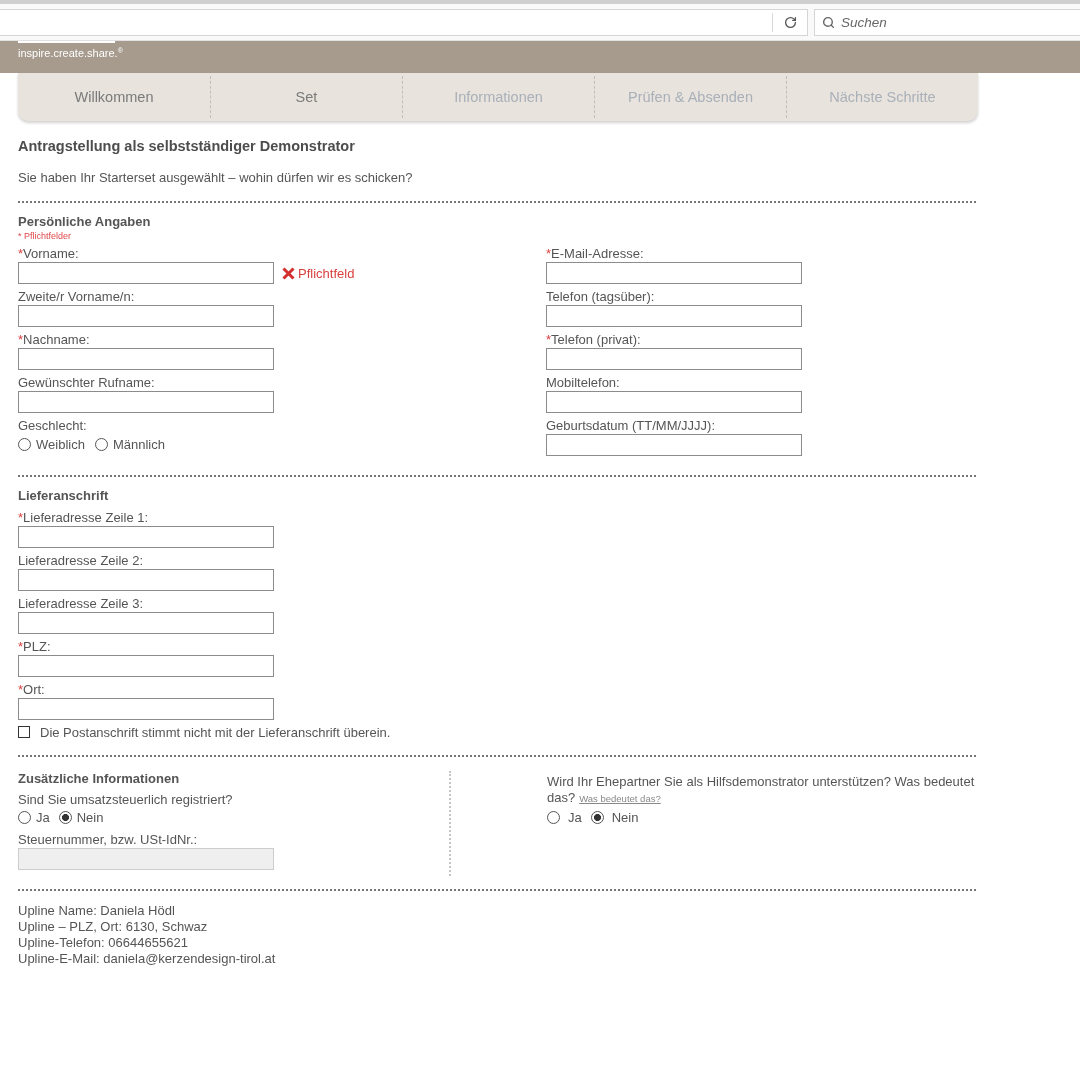 Image resolution: width=1080 pixels, height=1080 pixels. Describe the element at coordinates (187, 146) in the screenshot. I see `page-title: Antragstellung als selbstständiger Demonstrator` at that location.